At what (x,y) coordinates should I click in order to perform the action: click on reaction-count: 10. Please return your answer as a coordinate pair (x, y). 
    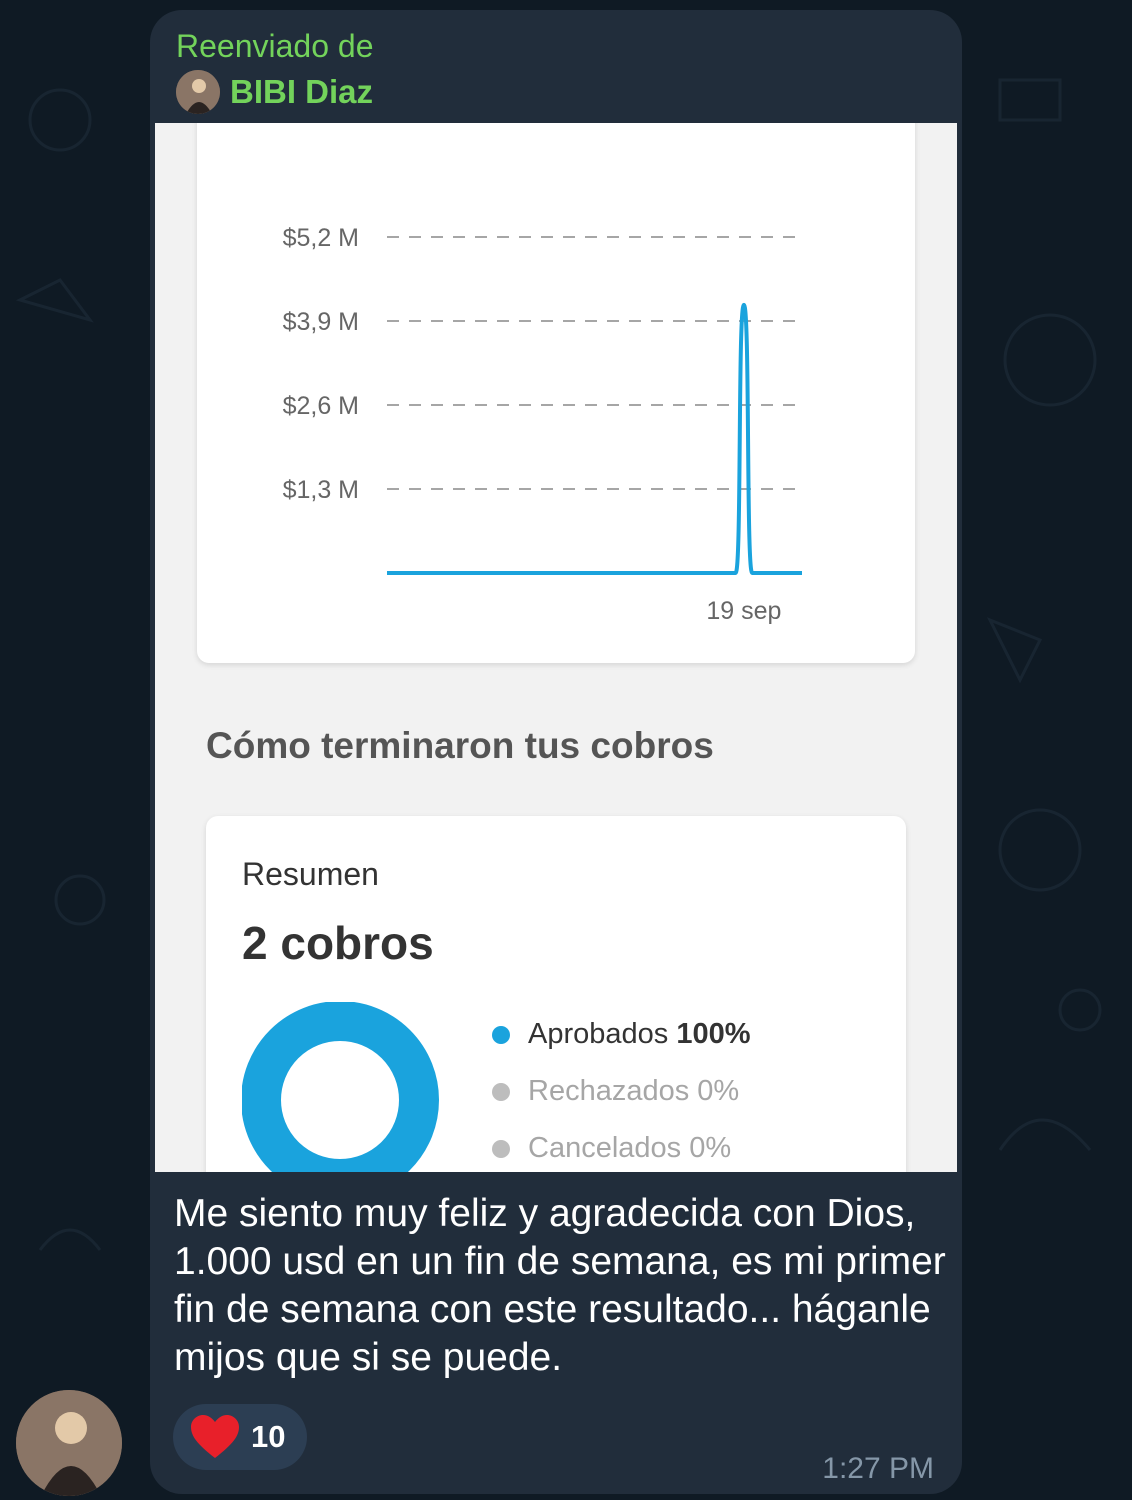
    Looking at the image, I should click on (268, 1436).